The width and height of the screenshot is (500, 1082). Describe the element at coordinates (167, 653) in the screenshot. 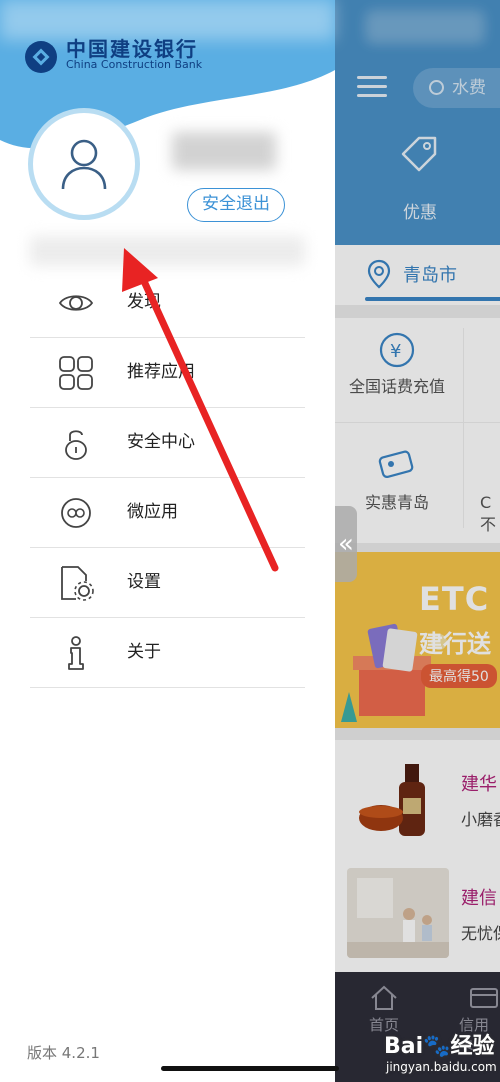

I see `menu-item-about: 关于` at that location.